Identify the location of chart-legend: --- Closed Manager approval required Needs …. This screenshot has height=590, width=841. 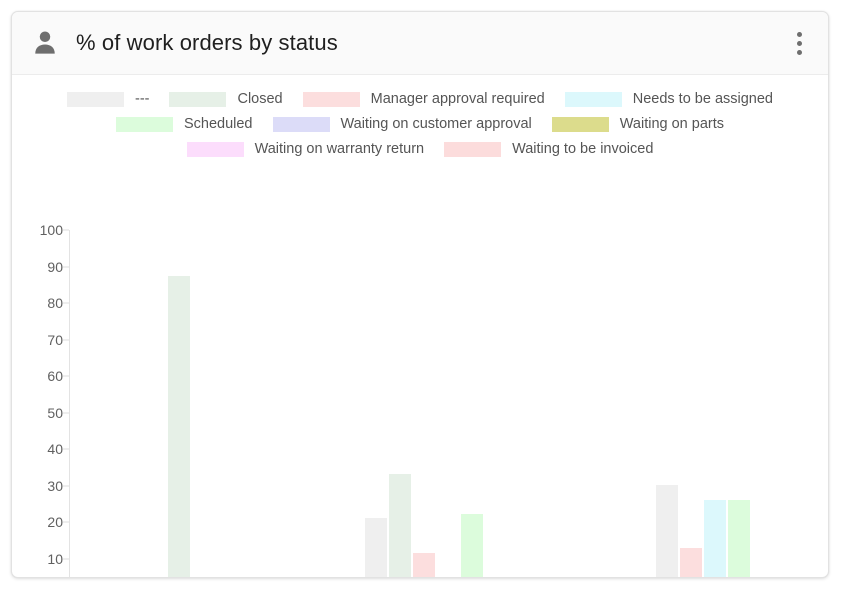
(420, 124).